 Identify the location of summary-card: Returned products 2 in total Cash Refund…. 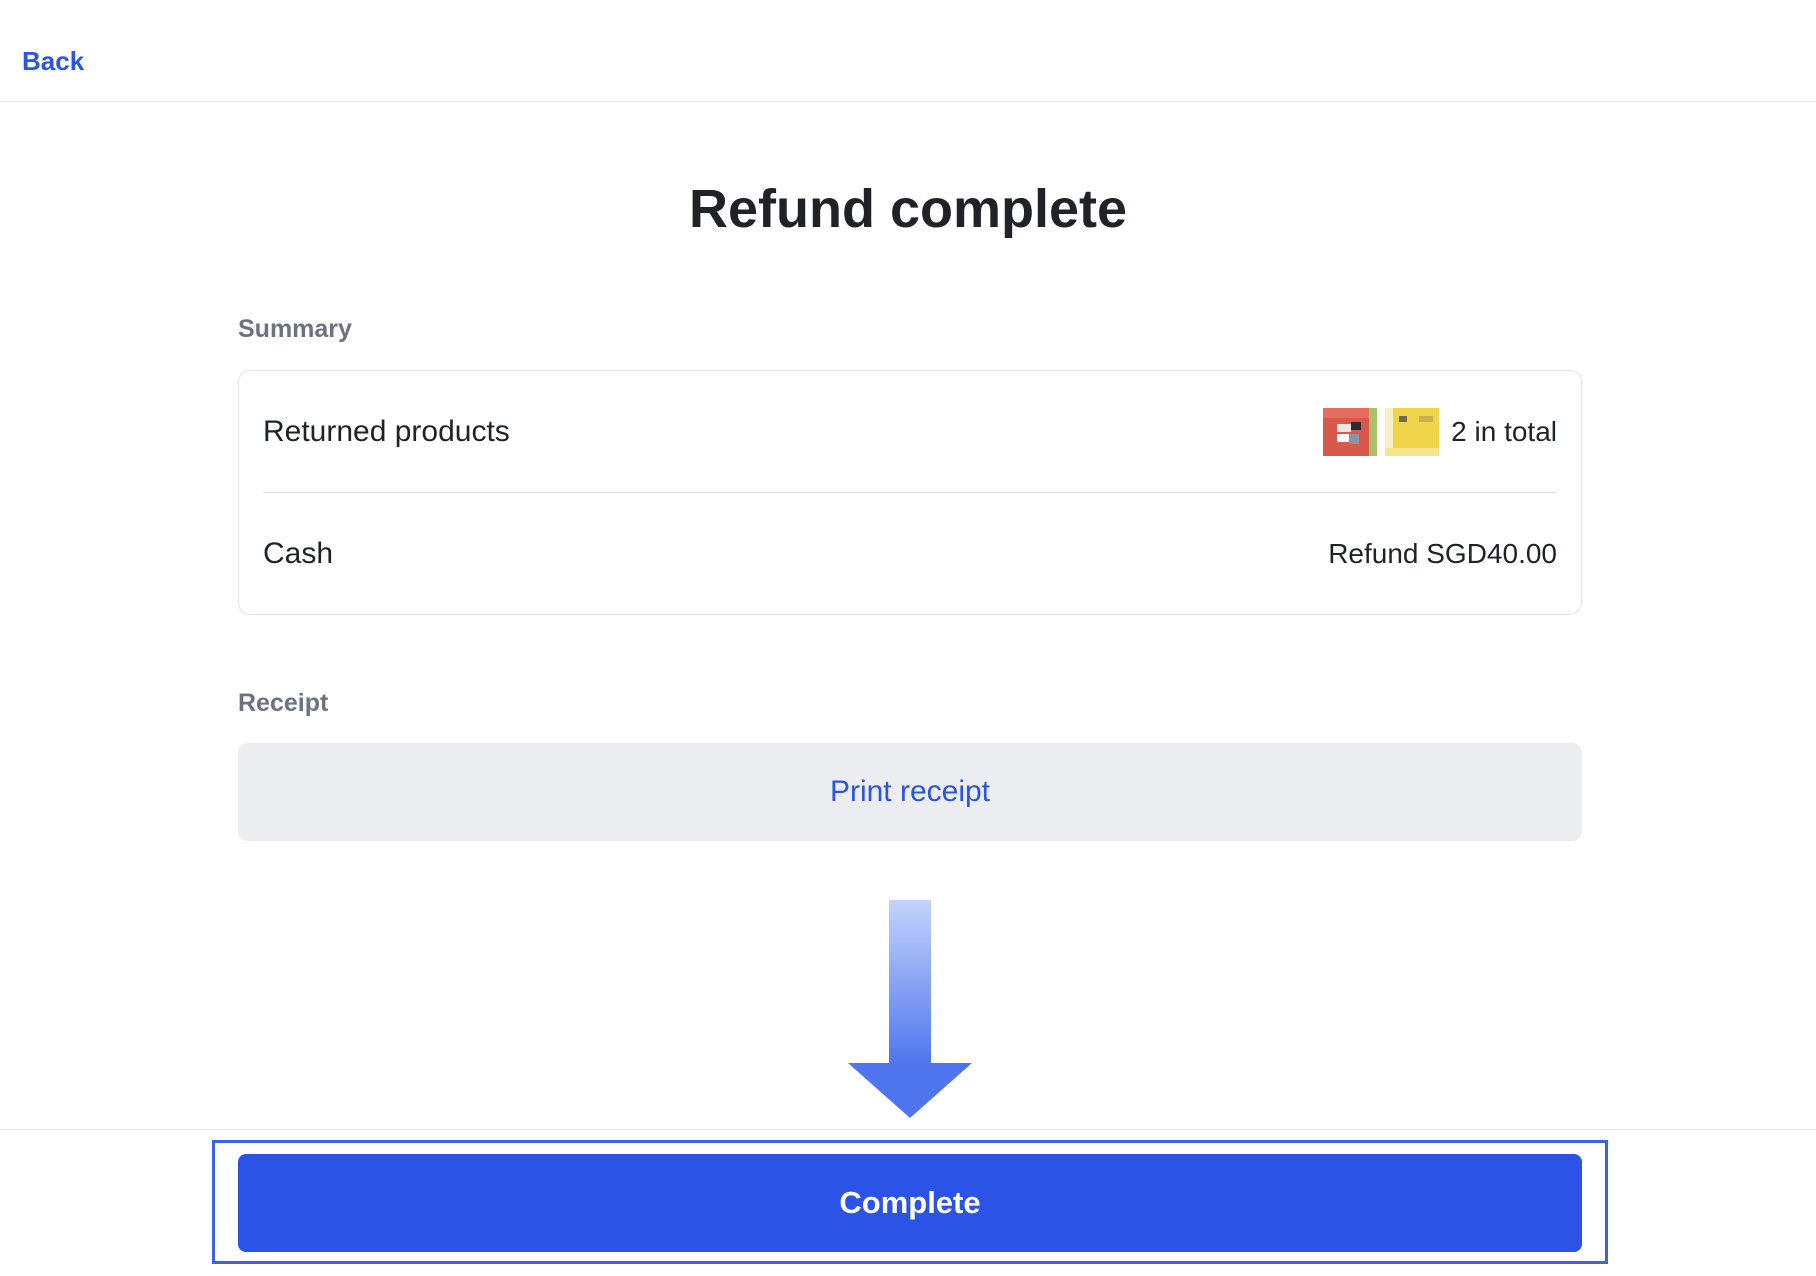
(910, 492).